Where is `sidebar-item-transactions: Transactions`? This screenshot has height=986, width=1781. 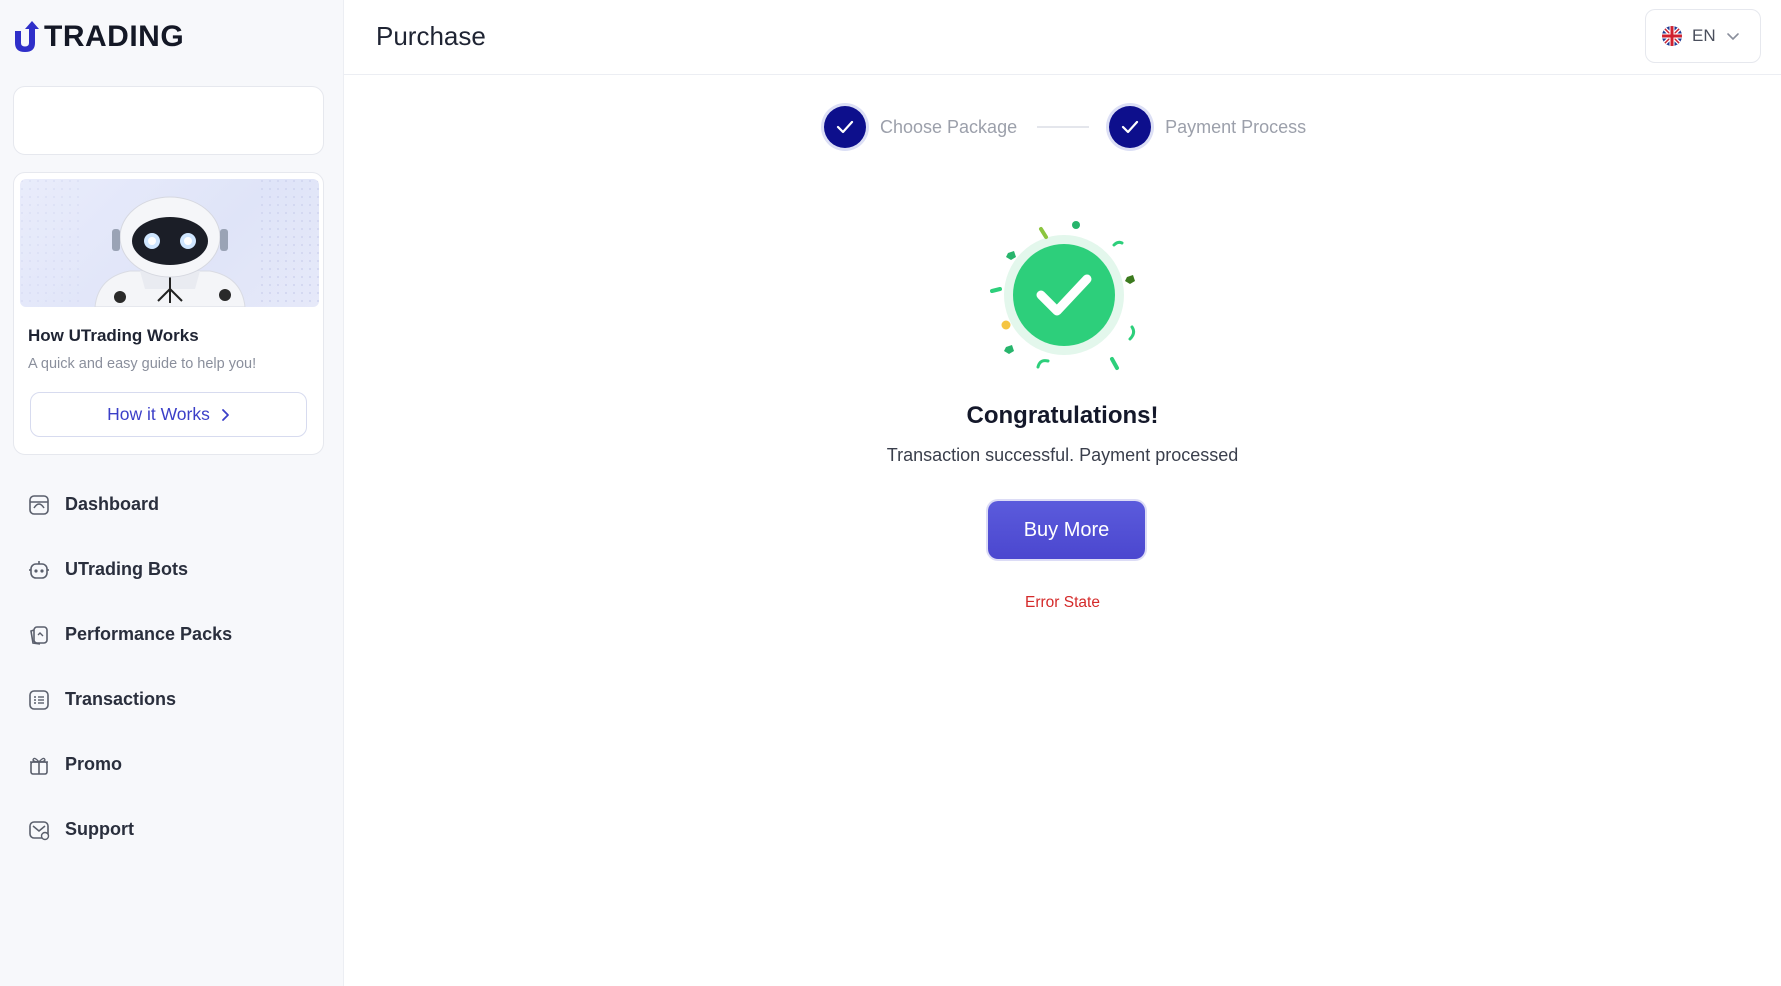 sidebar-item-transactions: Transactions is located at coordinates (172, 699).